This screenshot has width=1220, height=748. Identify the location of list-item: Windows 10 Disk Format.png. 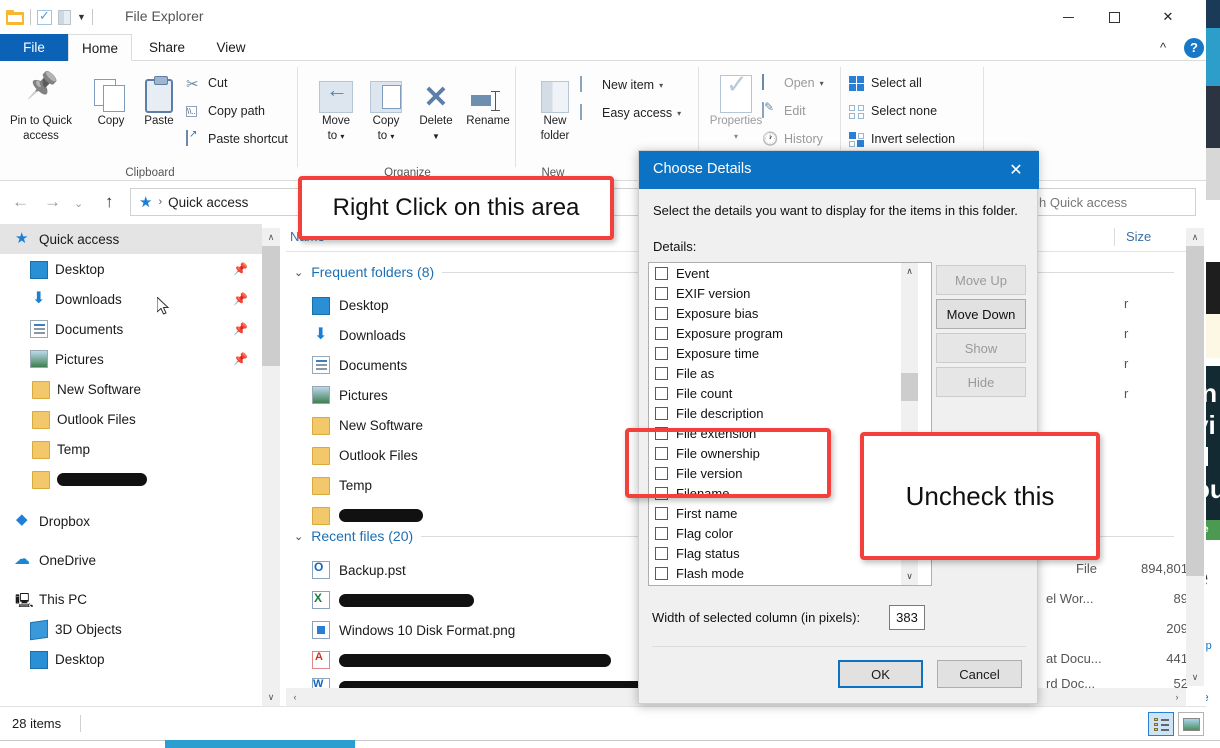
(413, 630).